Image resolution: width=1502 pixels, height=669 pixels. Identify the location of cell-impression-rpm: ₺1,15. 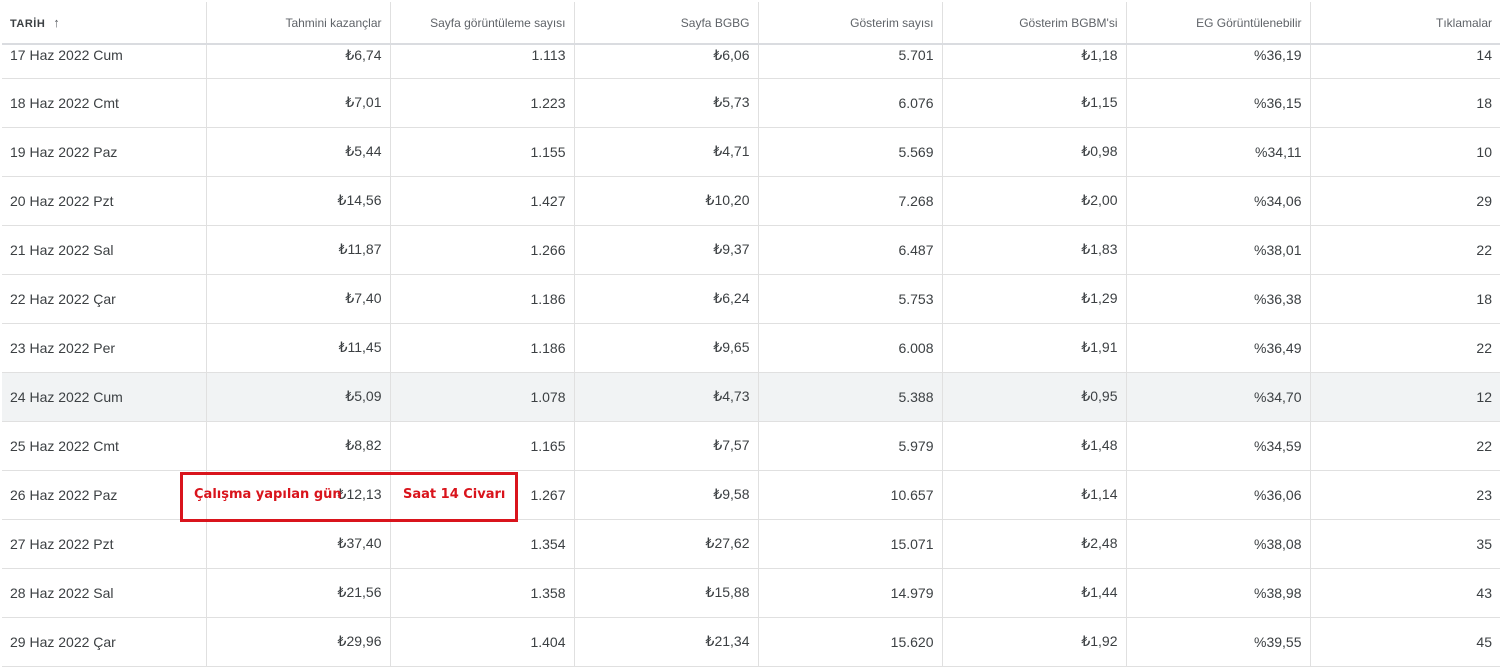
(1034, 103).